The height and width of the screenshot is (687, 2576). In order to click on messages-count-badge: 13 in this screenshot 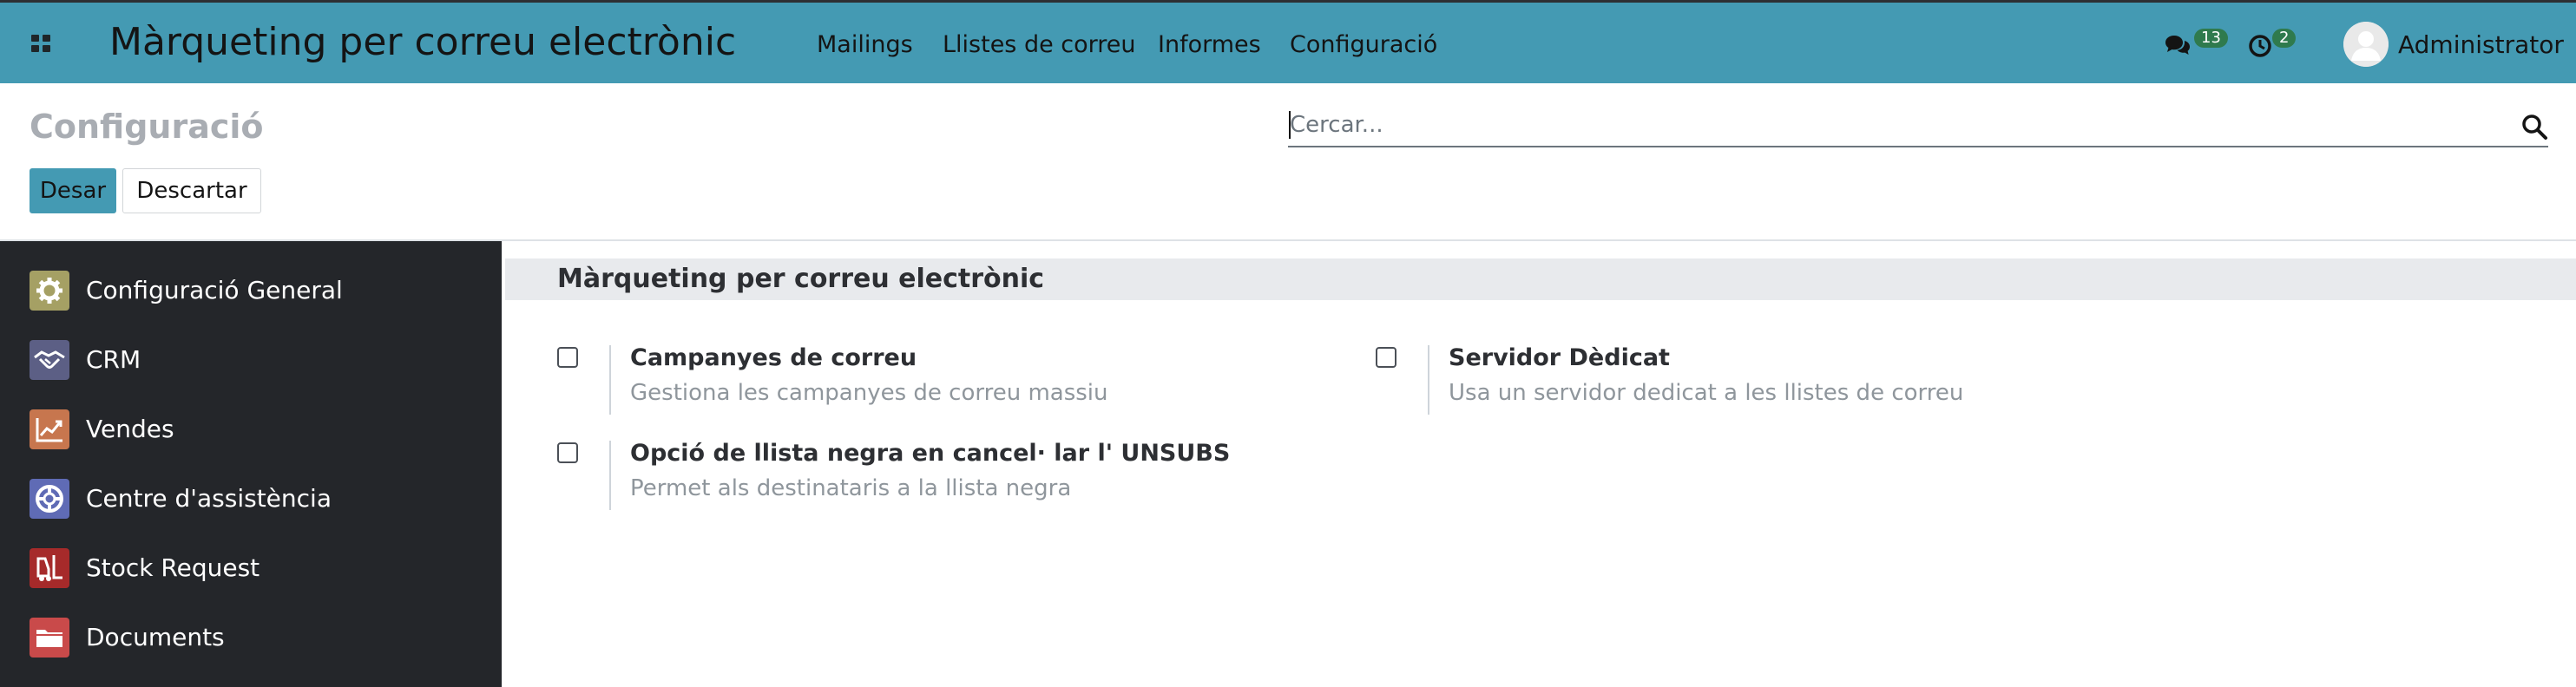, I will do `click(2211, 38)`.